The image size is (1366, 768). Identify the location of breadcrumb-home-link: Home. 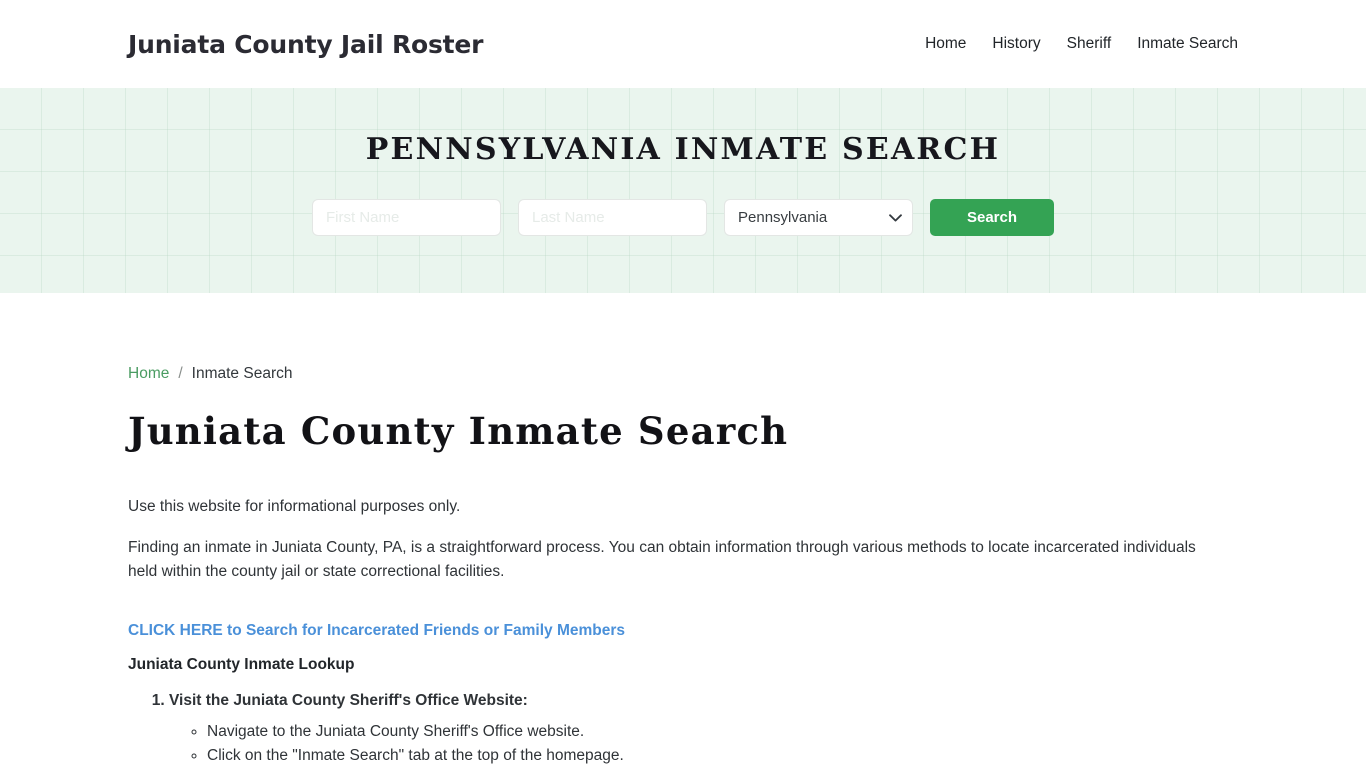
(148, 374).